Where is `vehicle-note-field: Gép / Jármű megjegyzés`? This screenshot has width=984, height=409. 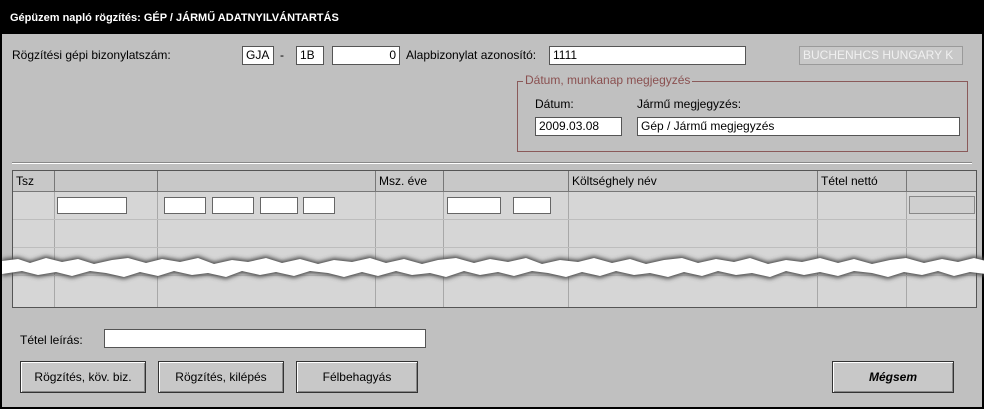
vehicle-note-field: Gép / Jármű megjegyzés is located at coordinates (798, 126).